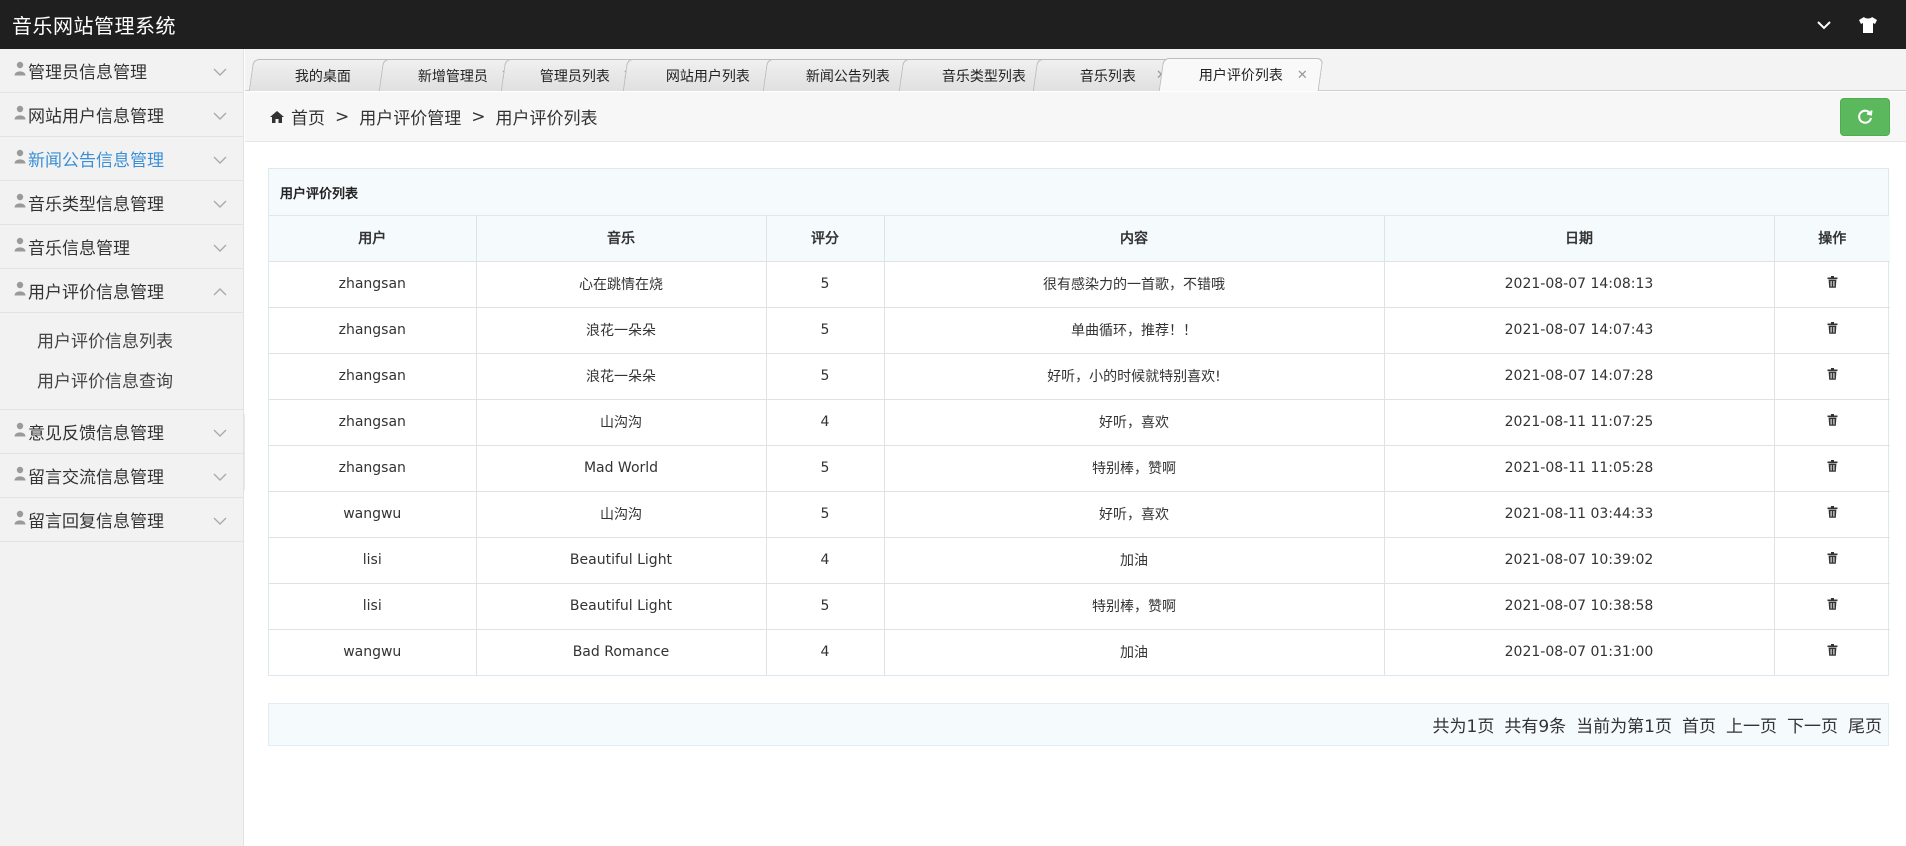  I want to click on sidebar-item-left: 留言回复信息管理, so click(89, 519).